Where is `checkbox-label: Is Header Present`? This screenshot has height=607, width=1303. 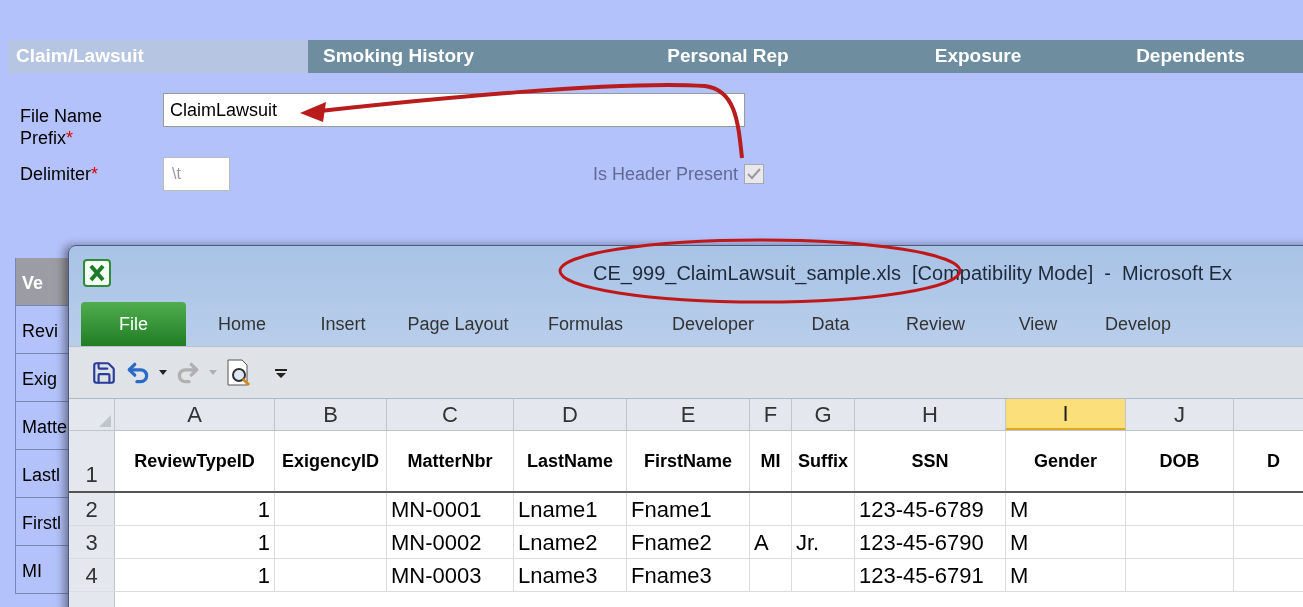
checkbox-label: Is Header Present is located at coordinates (666, 174).